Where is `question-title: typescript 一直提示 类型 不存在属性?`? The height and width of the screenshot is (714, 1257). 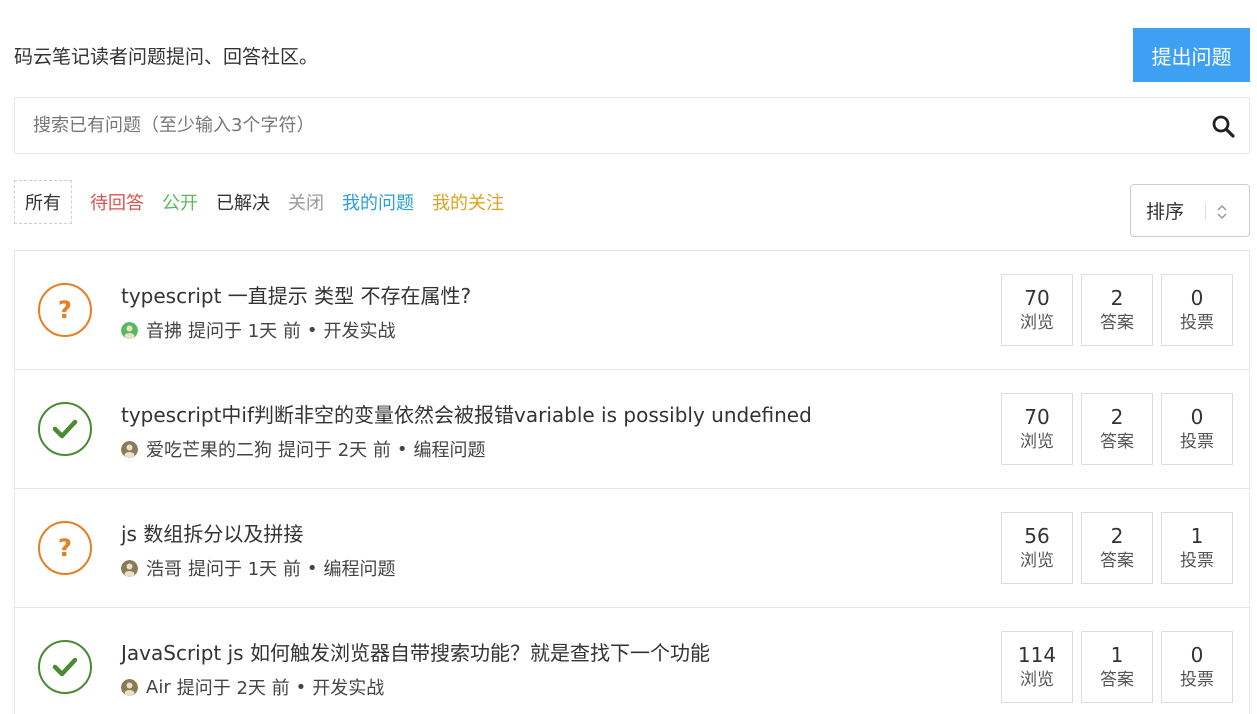
question-title: typescript 一直提示 类型 不存在属性? is located at coordinates (296, 294).